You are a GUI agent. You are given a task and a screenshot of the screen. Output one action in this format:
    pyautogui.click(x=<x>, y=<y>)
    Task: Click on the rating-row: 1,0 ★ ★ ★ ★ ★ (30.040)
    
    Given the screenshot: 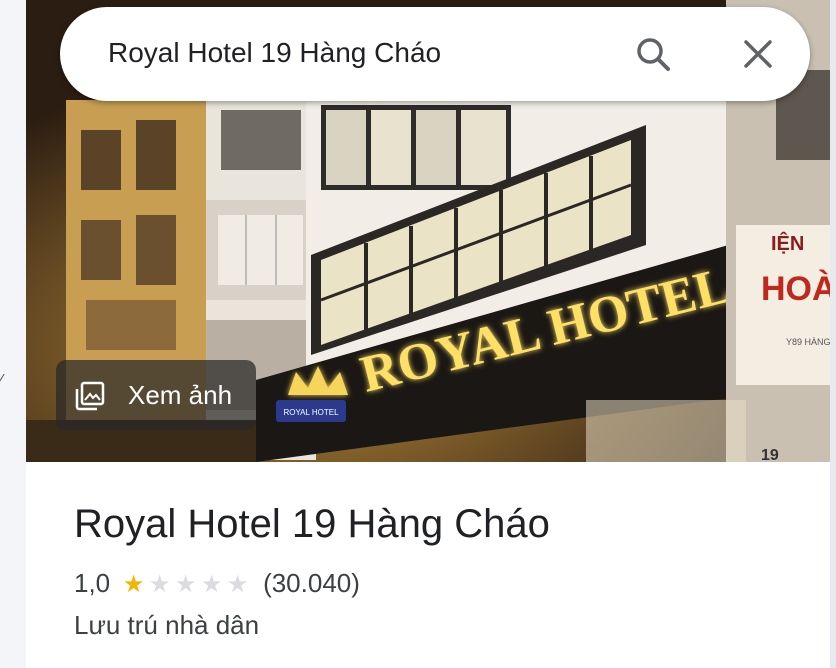 What is the action you would take?
    pyautogui.click(x=217, y=585)
    